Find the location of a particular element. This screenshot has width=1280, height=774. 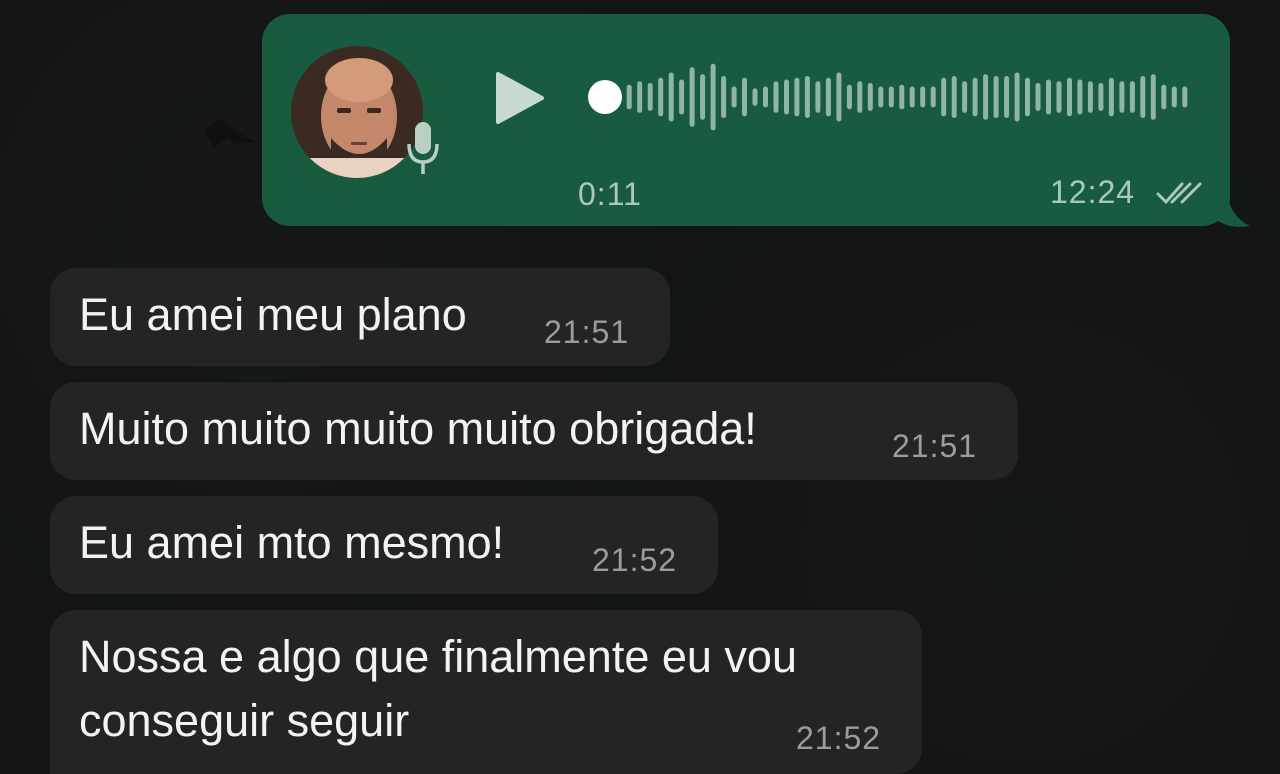

microphone-icon is located at coordinates (423, 148).